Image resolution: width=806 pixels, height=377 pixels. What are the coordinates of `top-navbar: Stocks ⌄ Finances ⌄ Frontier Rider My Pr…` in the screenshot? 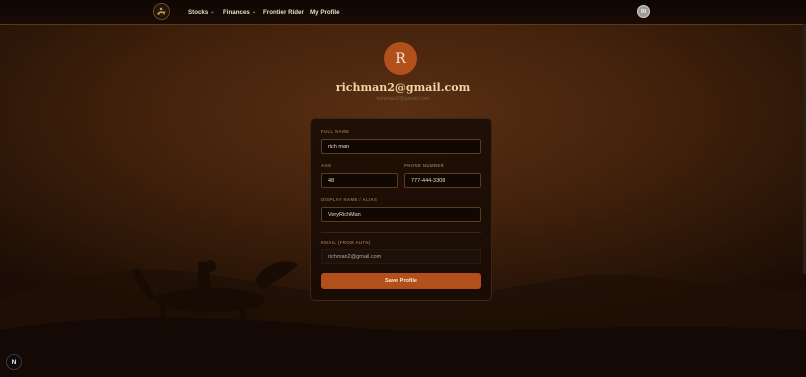 It's located at (403, 12).